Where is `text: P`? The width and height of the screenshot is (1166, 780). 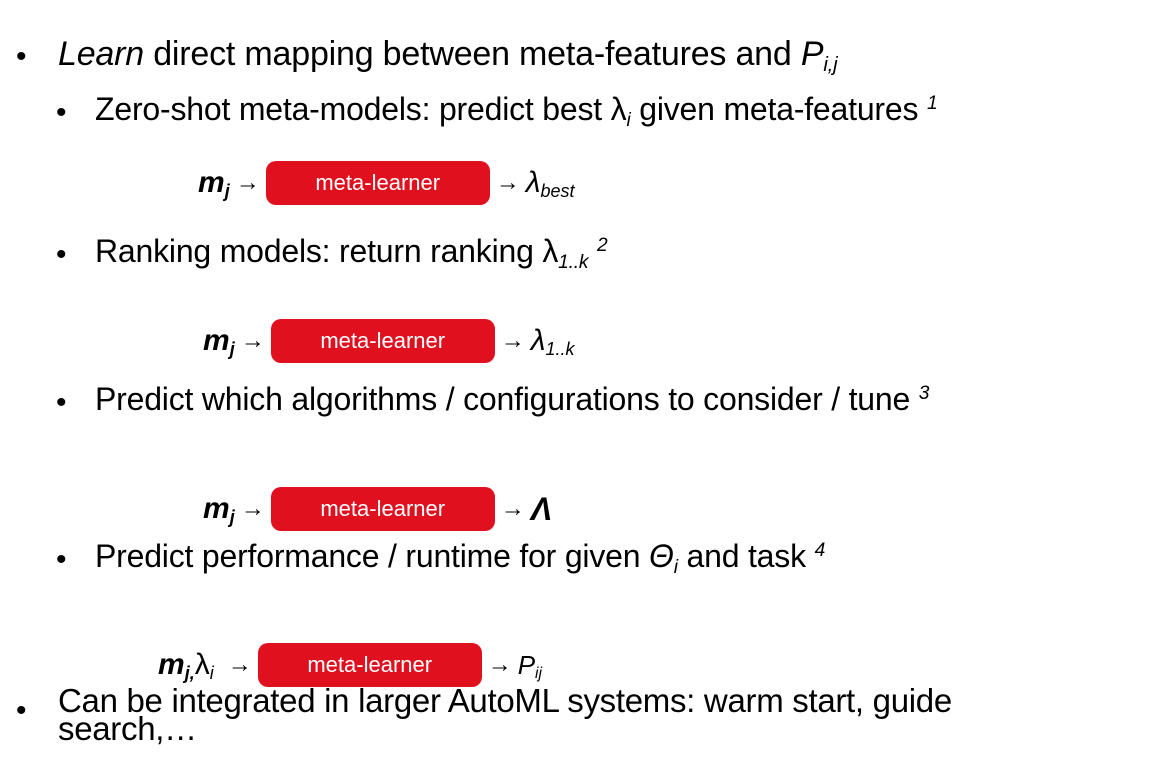 text: P is located at coordinates (526, 664).